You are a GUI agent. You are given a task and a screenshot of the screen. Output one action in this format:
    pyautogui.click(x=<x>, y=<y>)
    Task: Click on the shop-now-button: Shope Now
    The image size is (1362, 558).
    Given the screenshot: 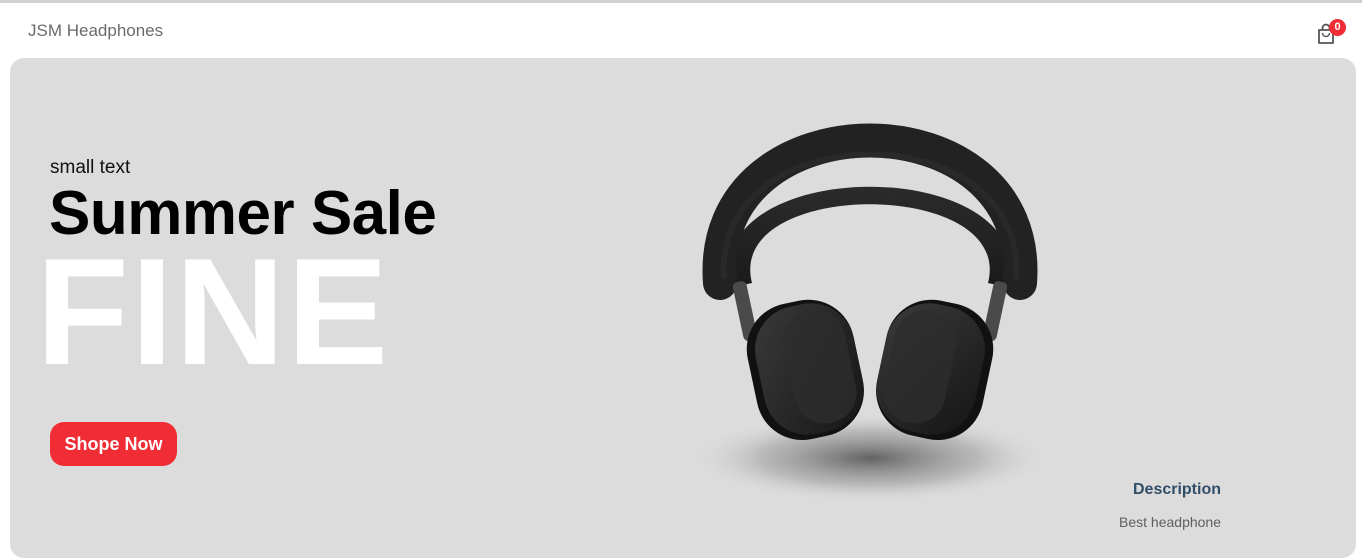 What is the action you would take?
    pyautogui.click(x=113, y=444)
    